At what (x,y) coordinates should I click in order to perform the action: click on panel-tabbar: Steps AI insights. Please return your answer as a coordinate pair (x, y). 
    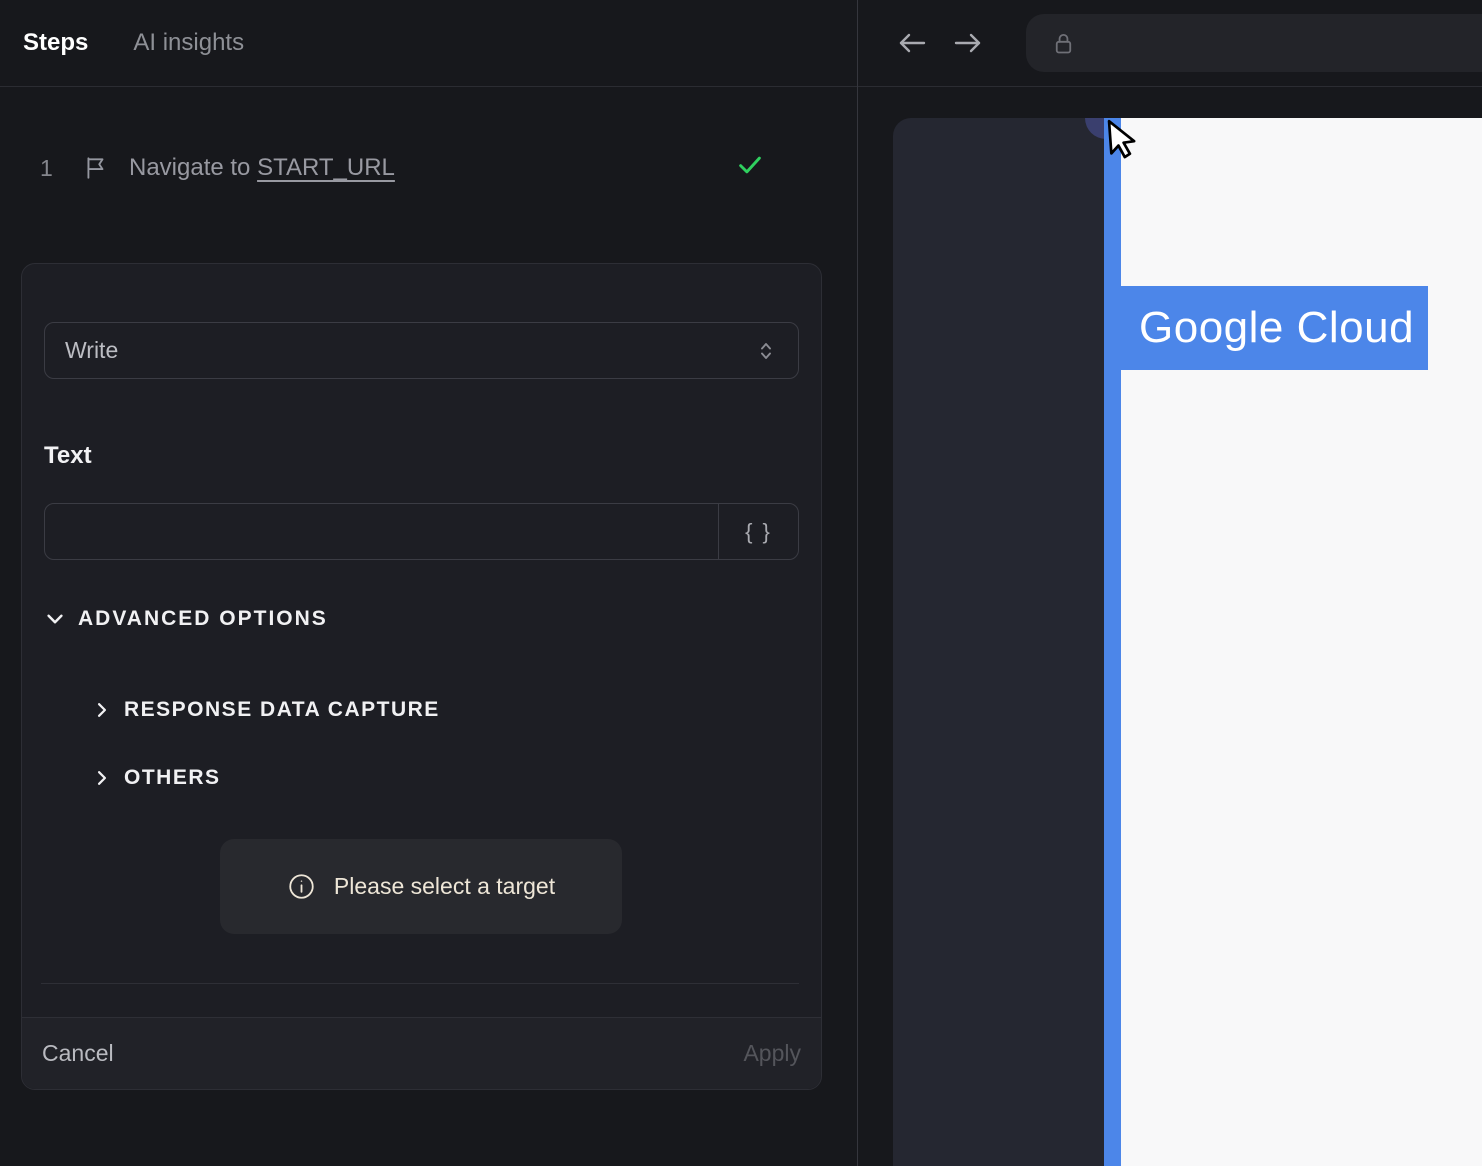
    Looking at the image, I should click on (428, 43).